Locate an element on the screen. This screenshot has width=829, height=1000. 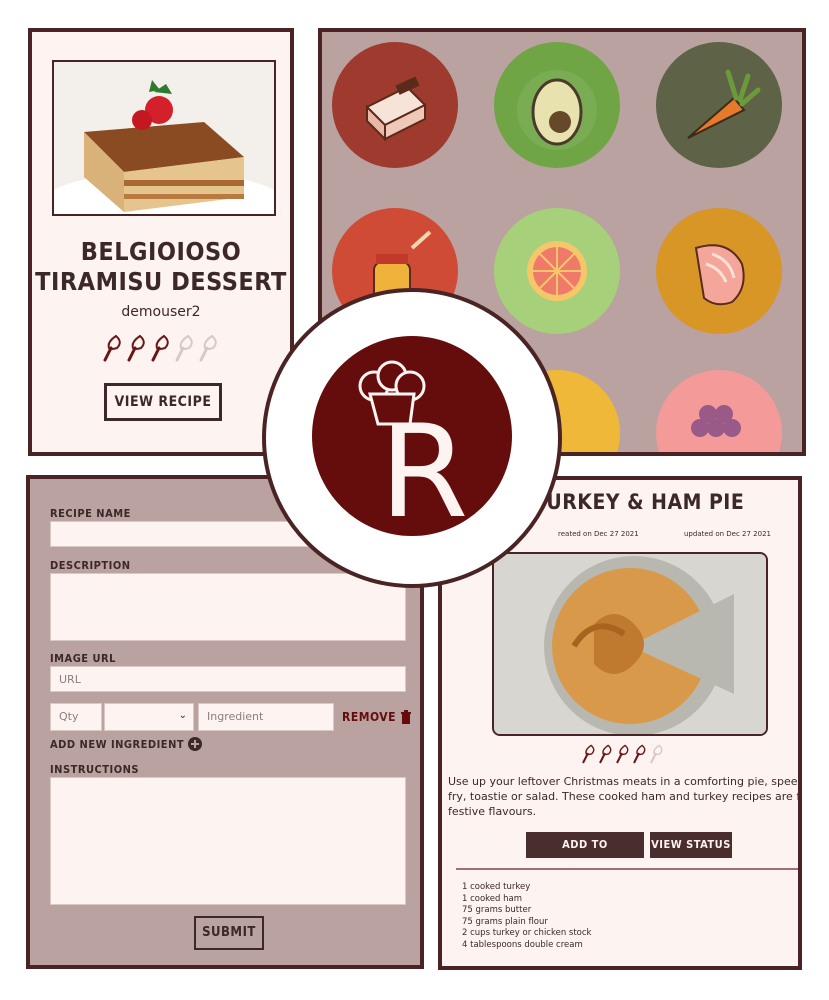
list-item: 1 cooked ham is located at coordinates (492, 898).